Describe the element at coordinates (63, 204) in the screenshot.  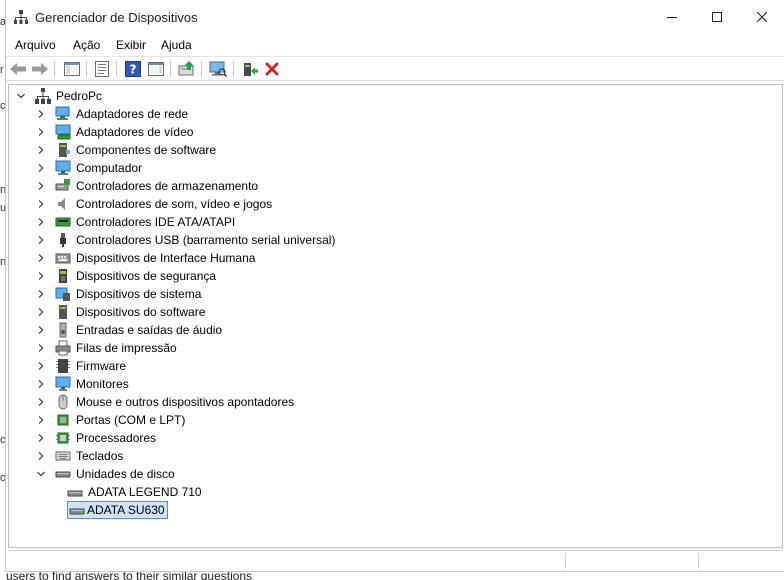
I see `sound-icon` at that location.